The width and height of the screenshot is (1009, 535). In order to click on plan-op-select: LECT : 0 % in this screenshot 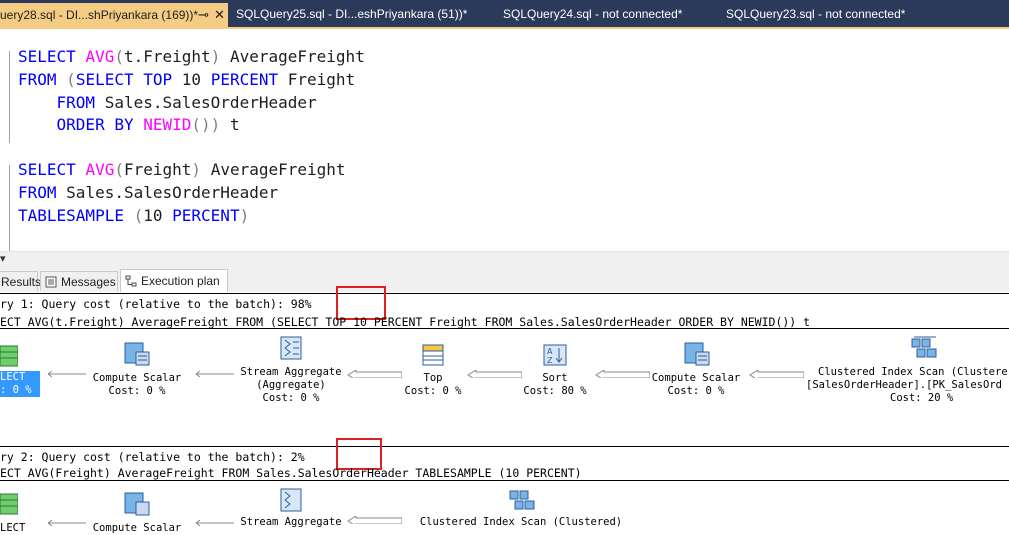, I will do `click(20, 384)`.